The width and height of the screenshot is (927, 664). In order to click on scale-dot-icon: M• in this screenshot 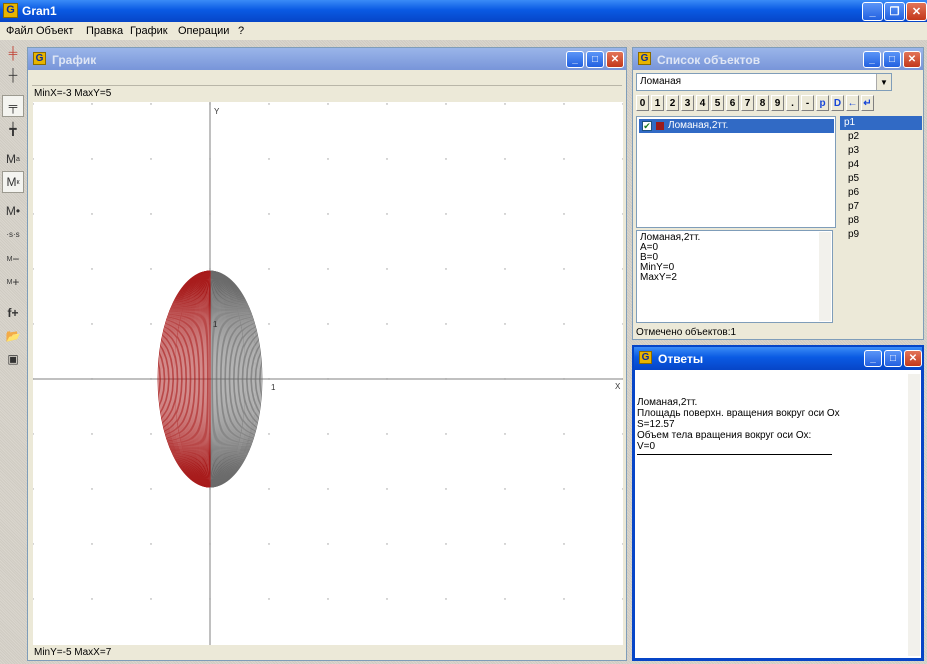, I will do `click(13, 211)`.